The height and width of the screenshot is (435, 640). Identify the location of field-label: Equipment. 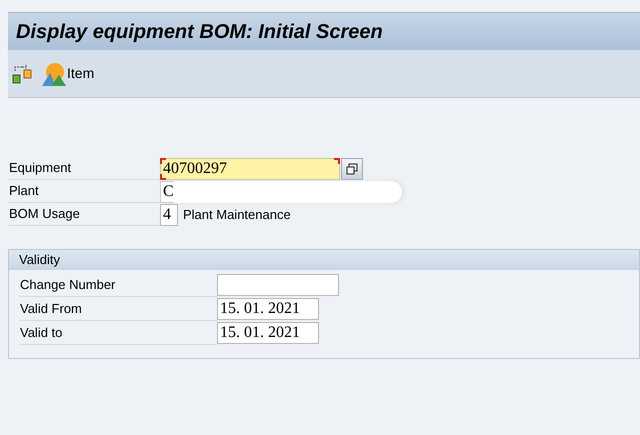
(40, 168).